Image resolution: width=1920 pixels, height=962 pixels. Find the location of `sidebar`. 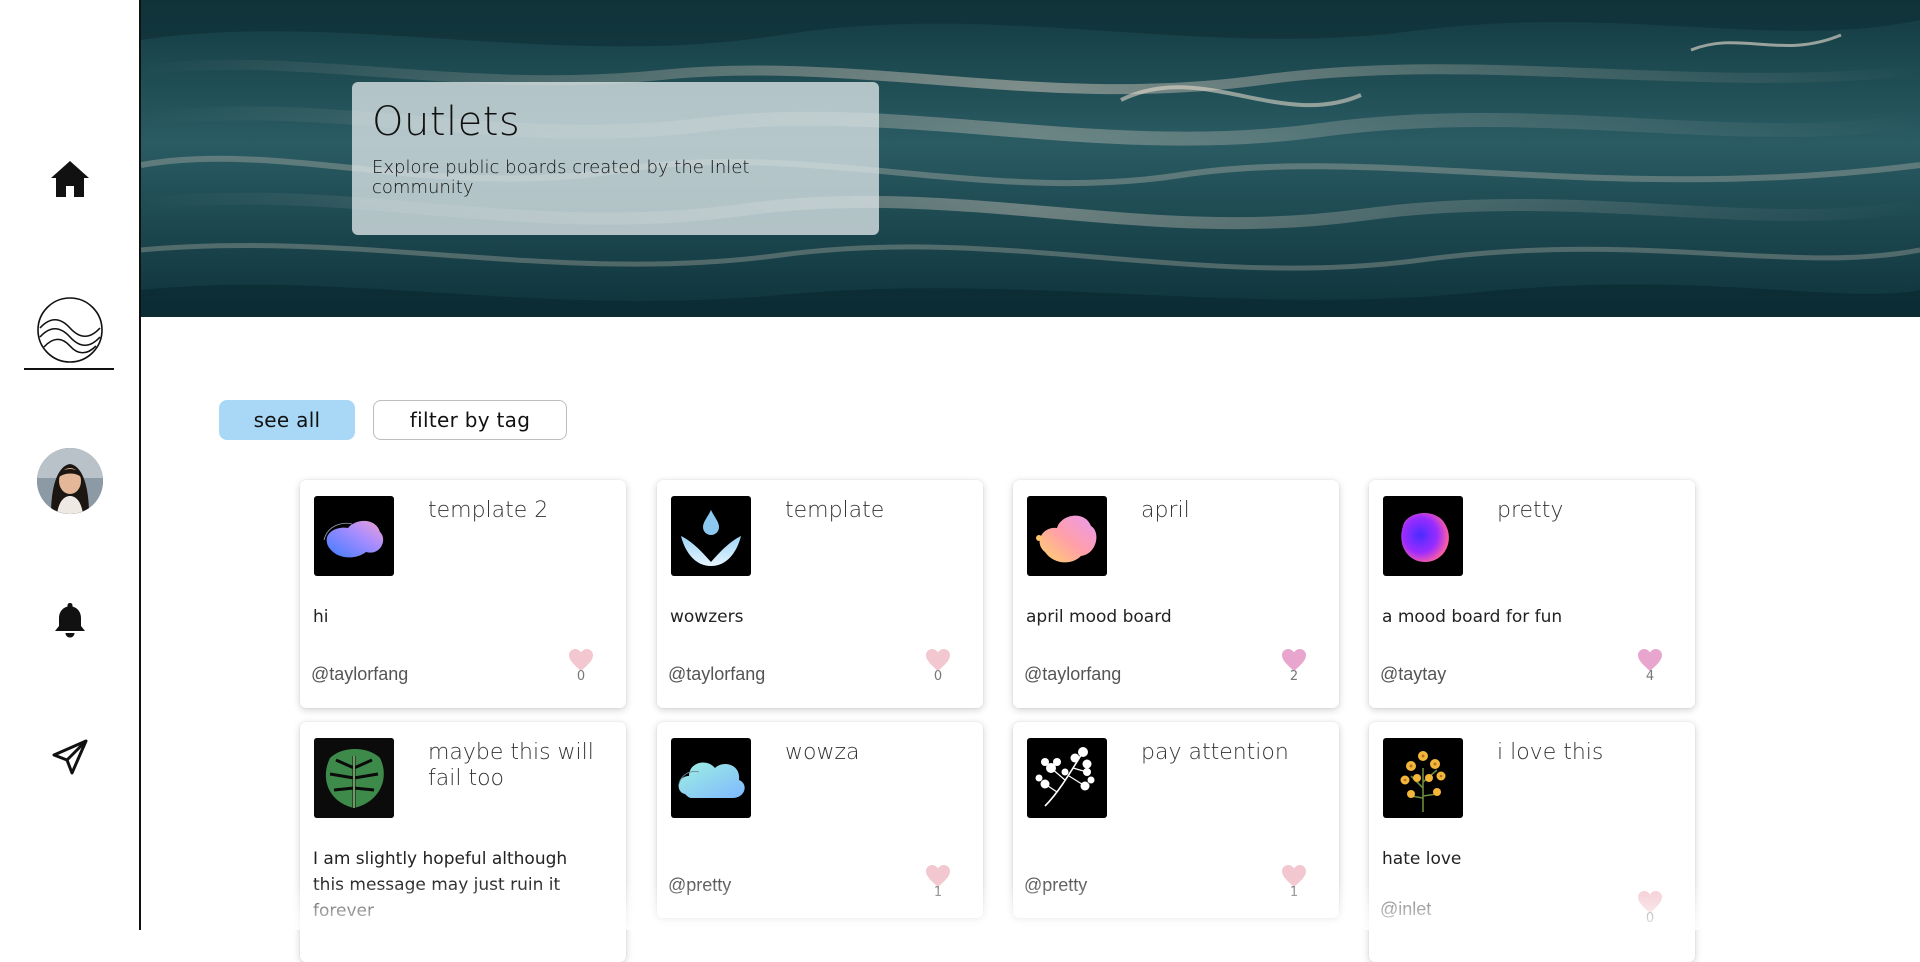

sidebar is located at coordinates (70, 465).